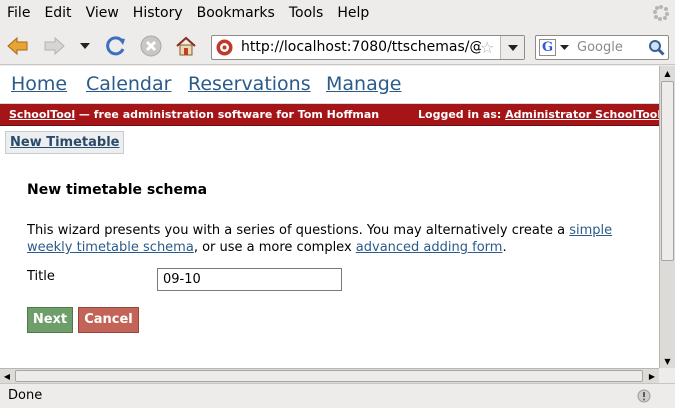  Describe the element at coordinates (487, 47) in the screenshot. I see `bookmark-star-icon: ☆` at that location.